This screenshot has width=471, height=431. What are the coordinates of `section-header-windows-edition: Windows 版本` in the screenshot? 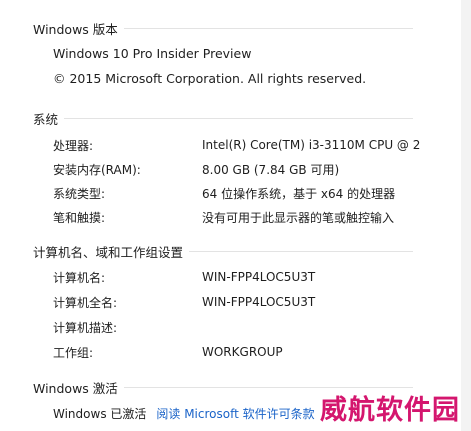 It's located at (223, 28).